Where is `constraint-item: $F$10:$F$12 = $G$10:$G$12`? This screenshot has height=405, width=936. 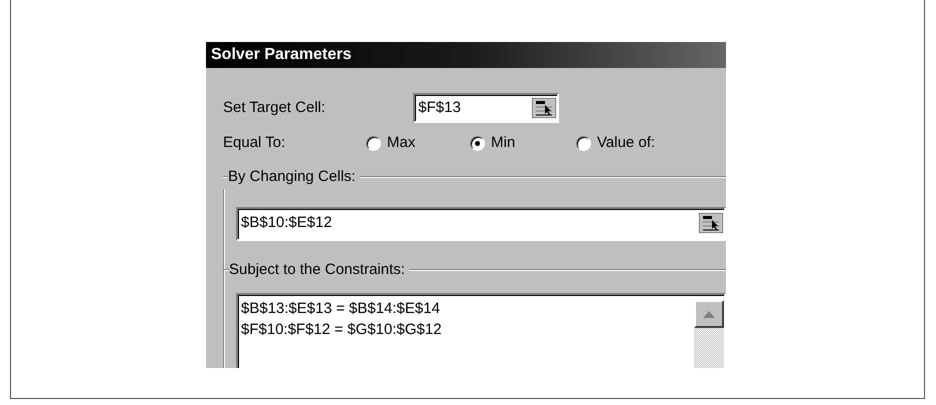 constraint-item: $F$10:$F$12 = $G$10:$G$12 is located at coordinates (341, 330).